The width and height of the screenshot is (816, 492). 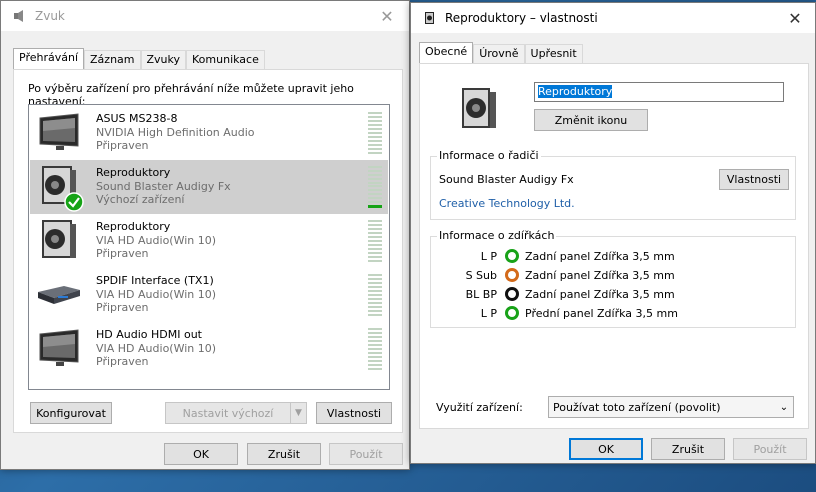 What do you see at coordinates (506, 179) in the screenshot?
I see `controller-name: Sound Blaster Audigy Fx` at bounding box center [506, 179].